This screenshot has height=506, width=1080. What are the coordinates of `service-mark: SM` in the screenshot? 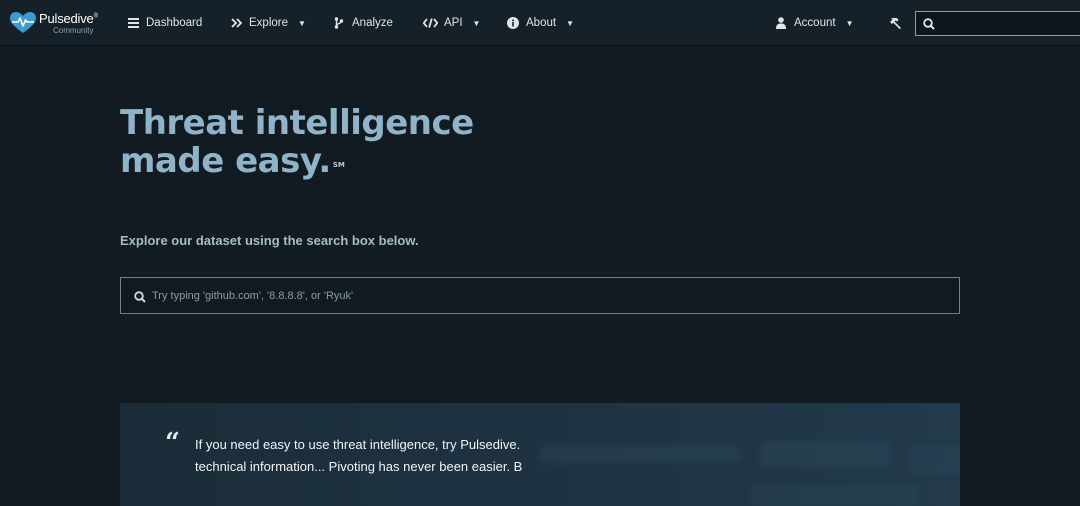 It's located at (338, 165).